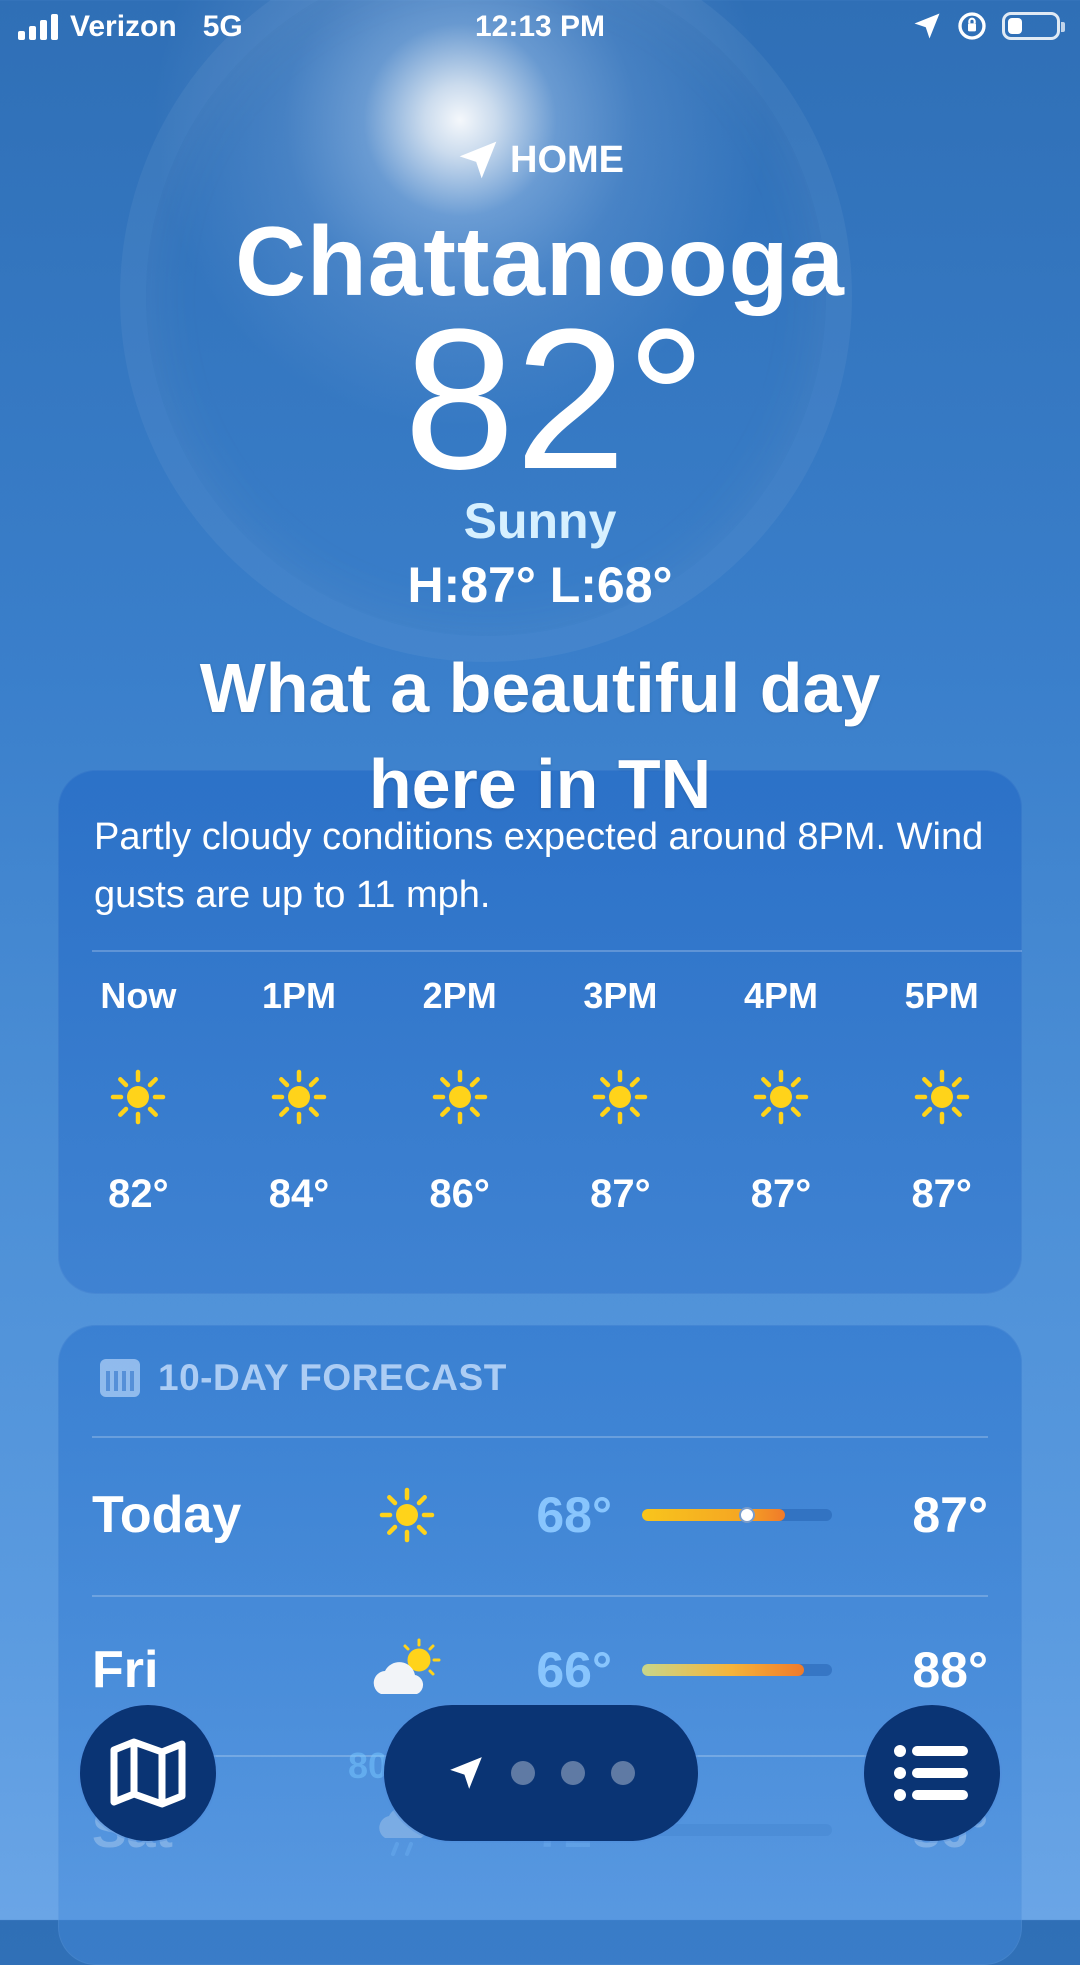  Describe the element at coordinates (972, 26) in the screenshot. I see `rotation-lock-icon` at that location.